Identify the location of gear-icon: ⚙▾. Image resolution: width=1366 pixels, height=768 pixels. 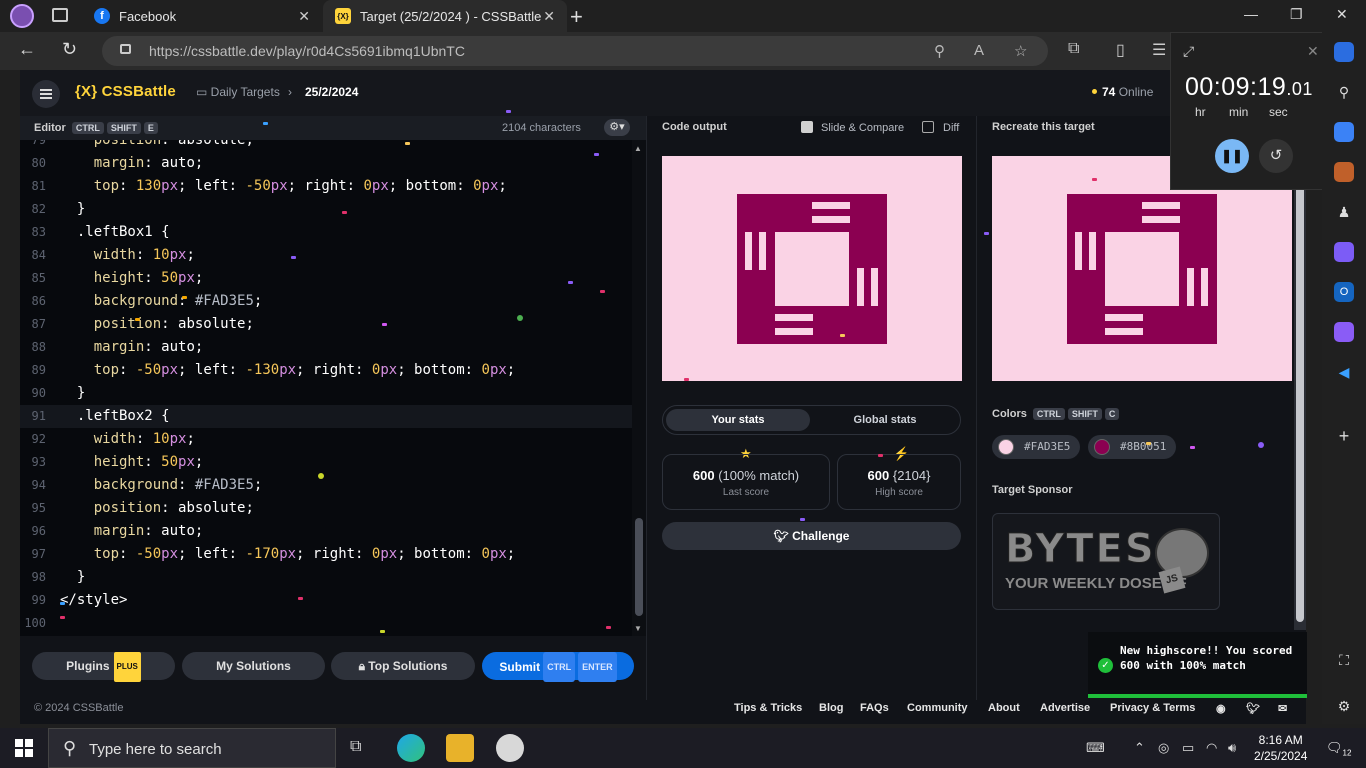
(617, 127).